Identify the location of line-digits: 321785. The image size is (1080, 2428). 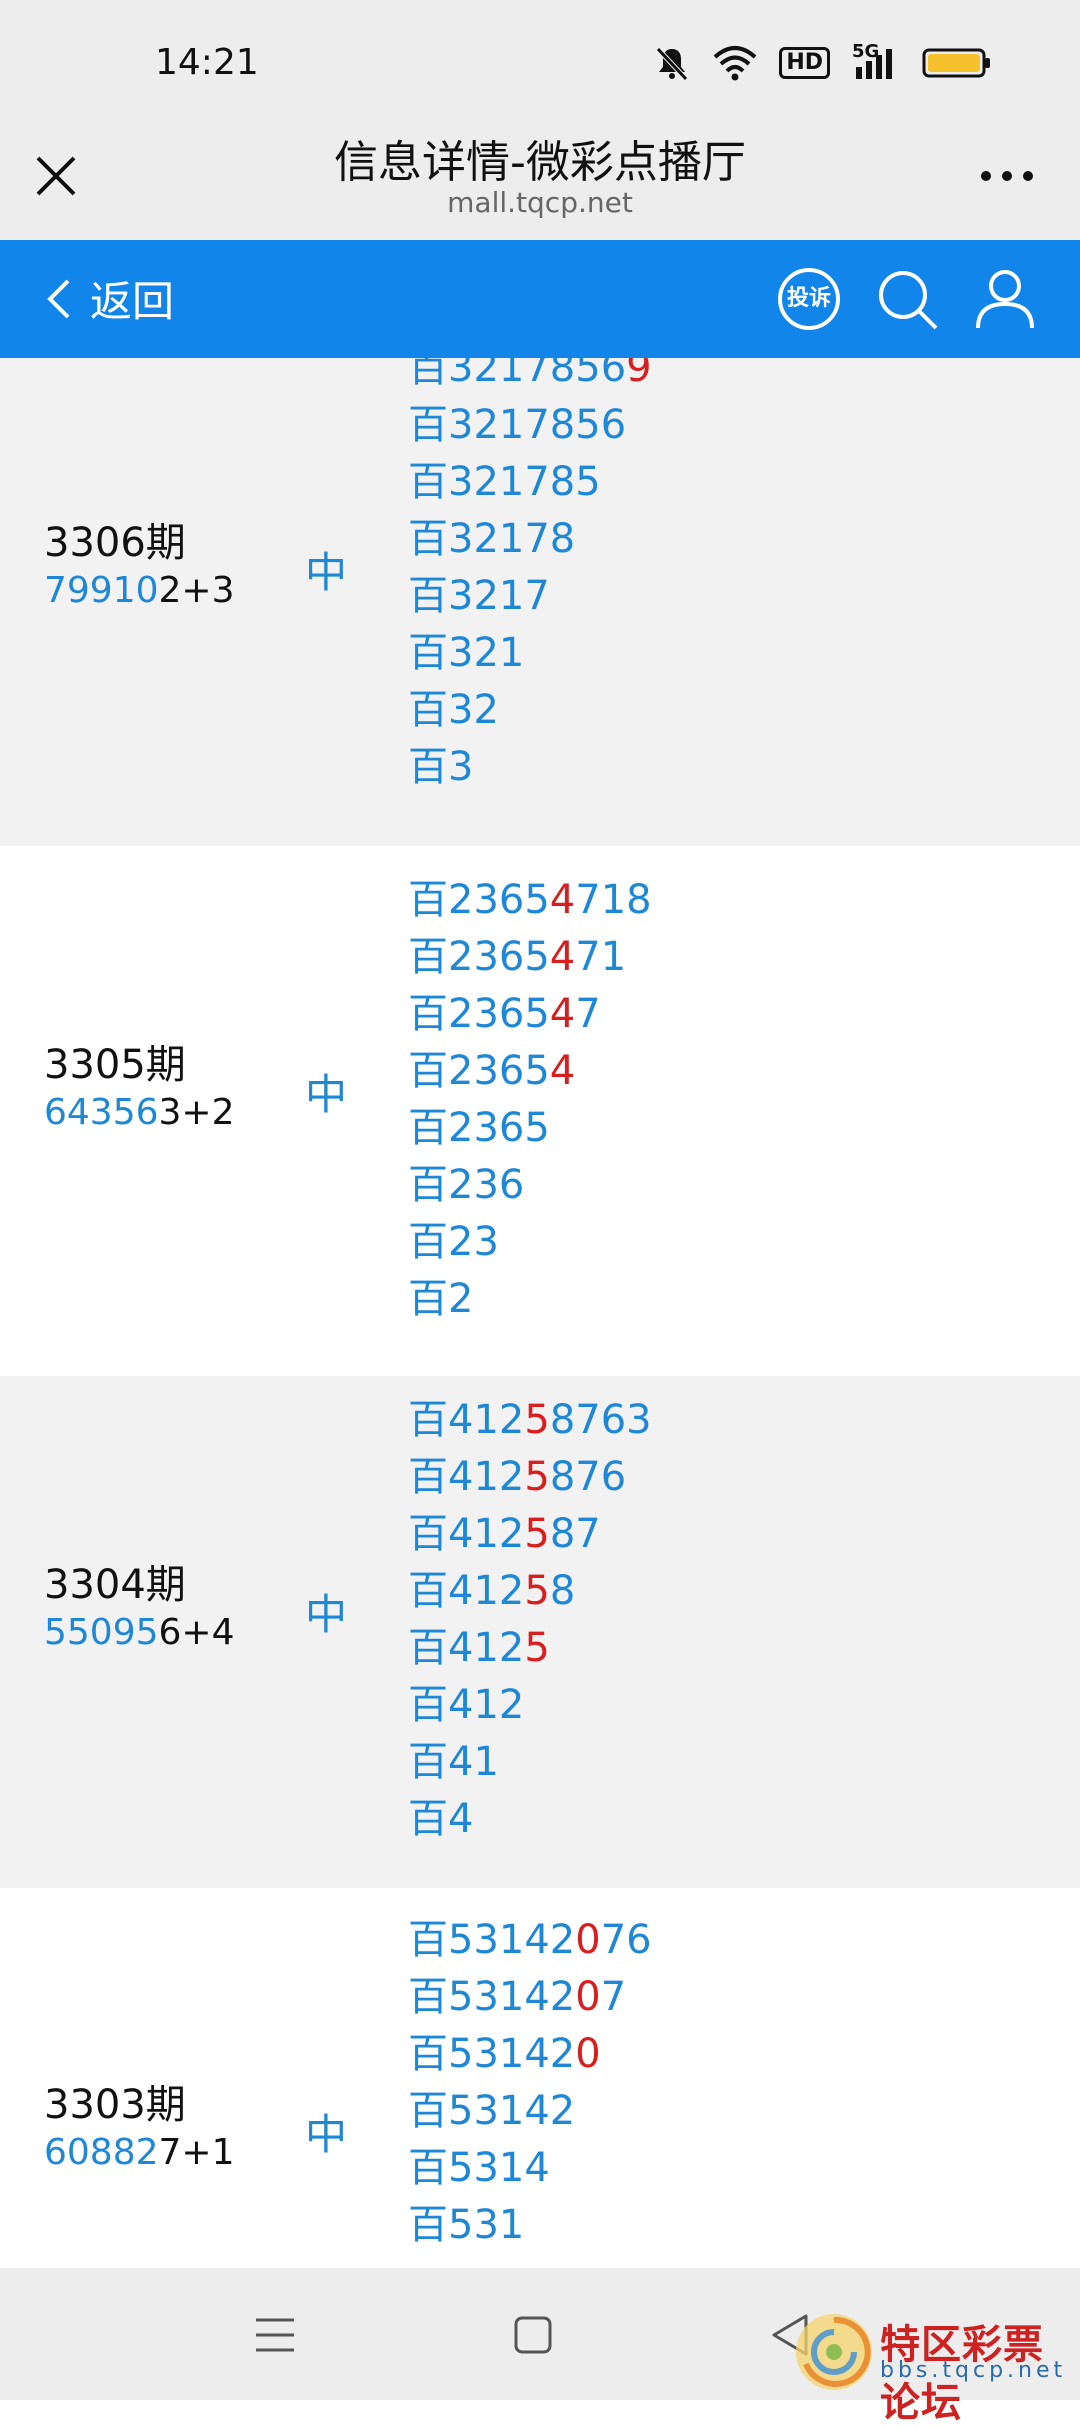
(524, 482).